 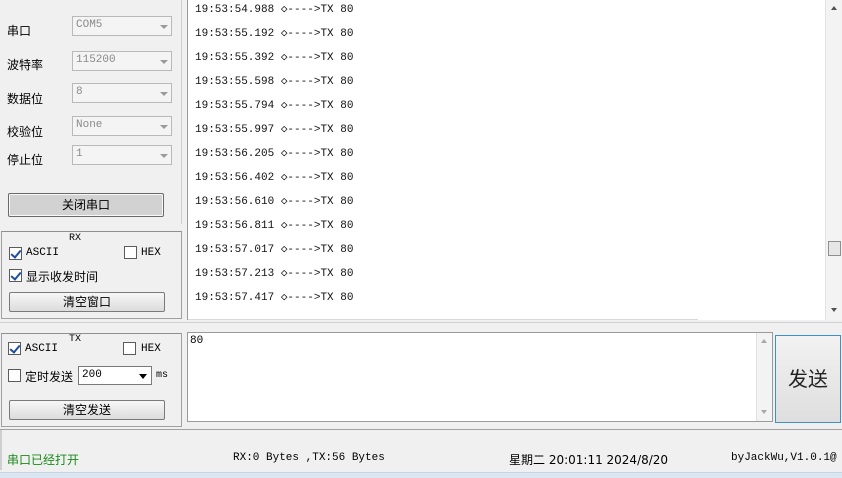 What do you see at coordinates (42, 349) in the screenshot?
I see `tx-ascii-label: ASCII` at bounding box center [42, 349].